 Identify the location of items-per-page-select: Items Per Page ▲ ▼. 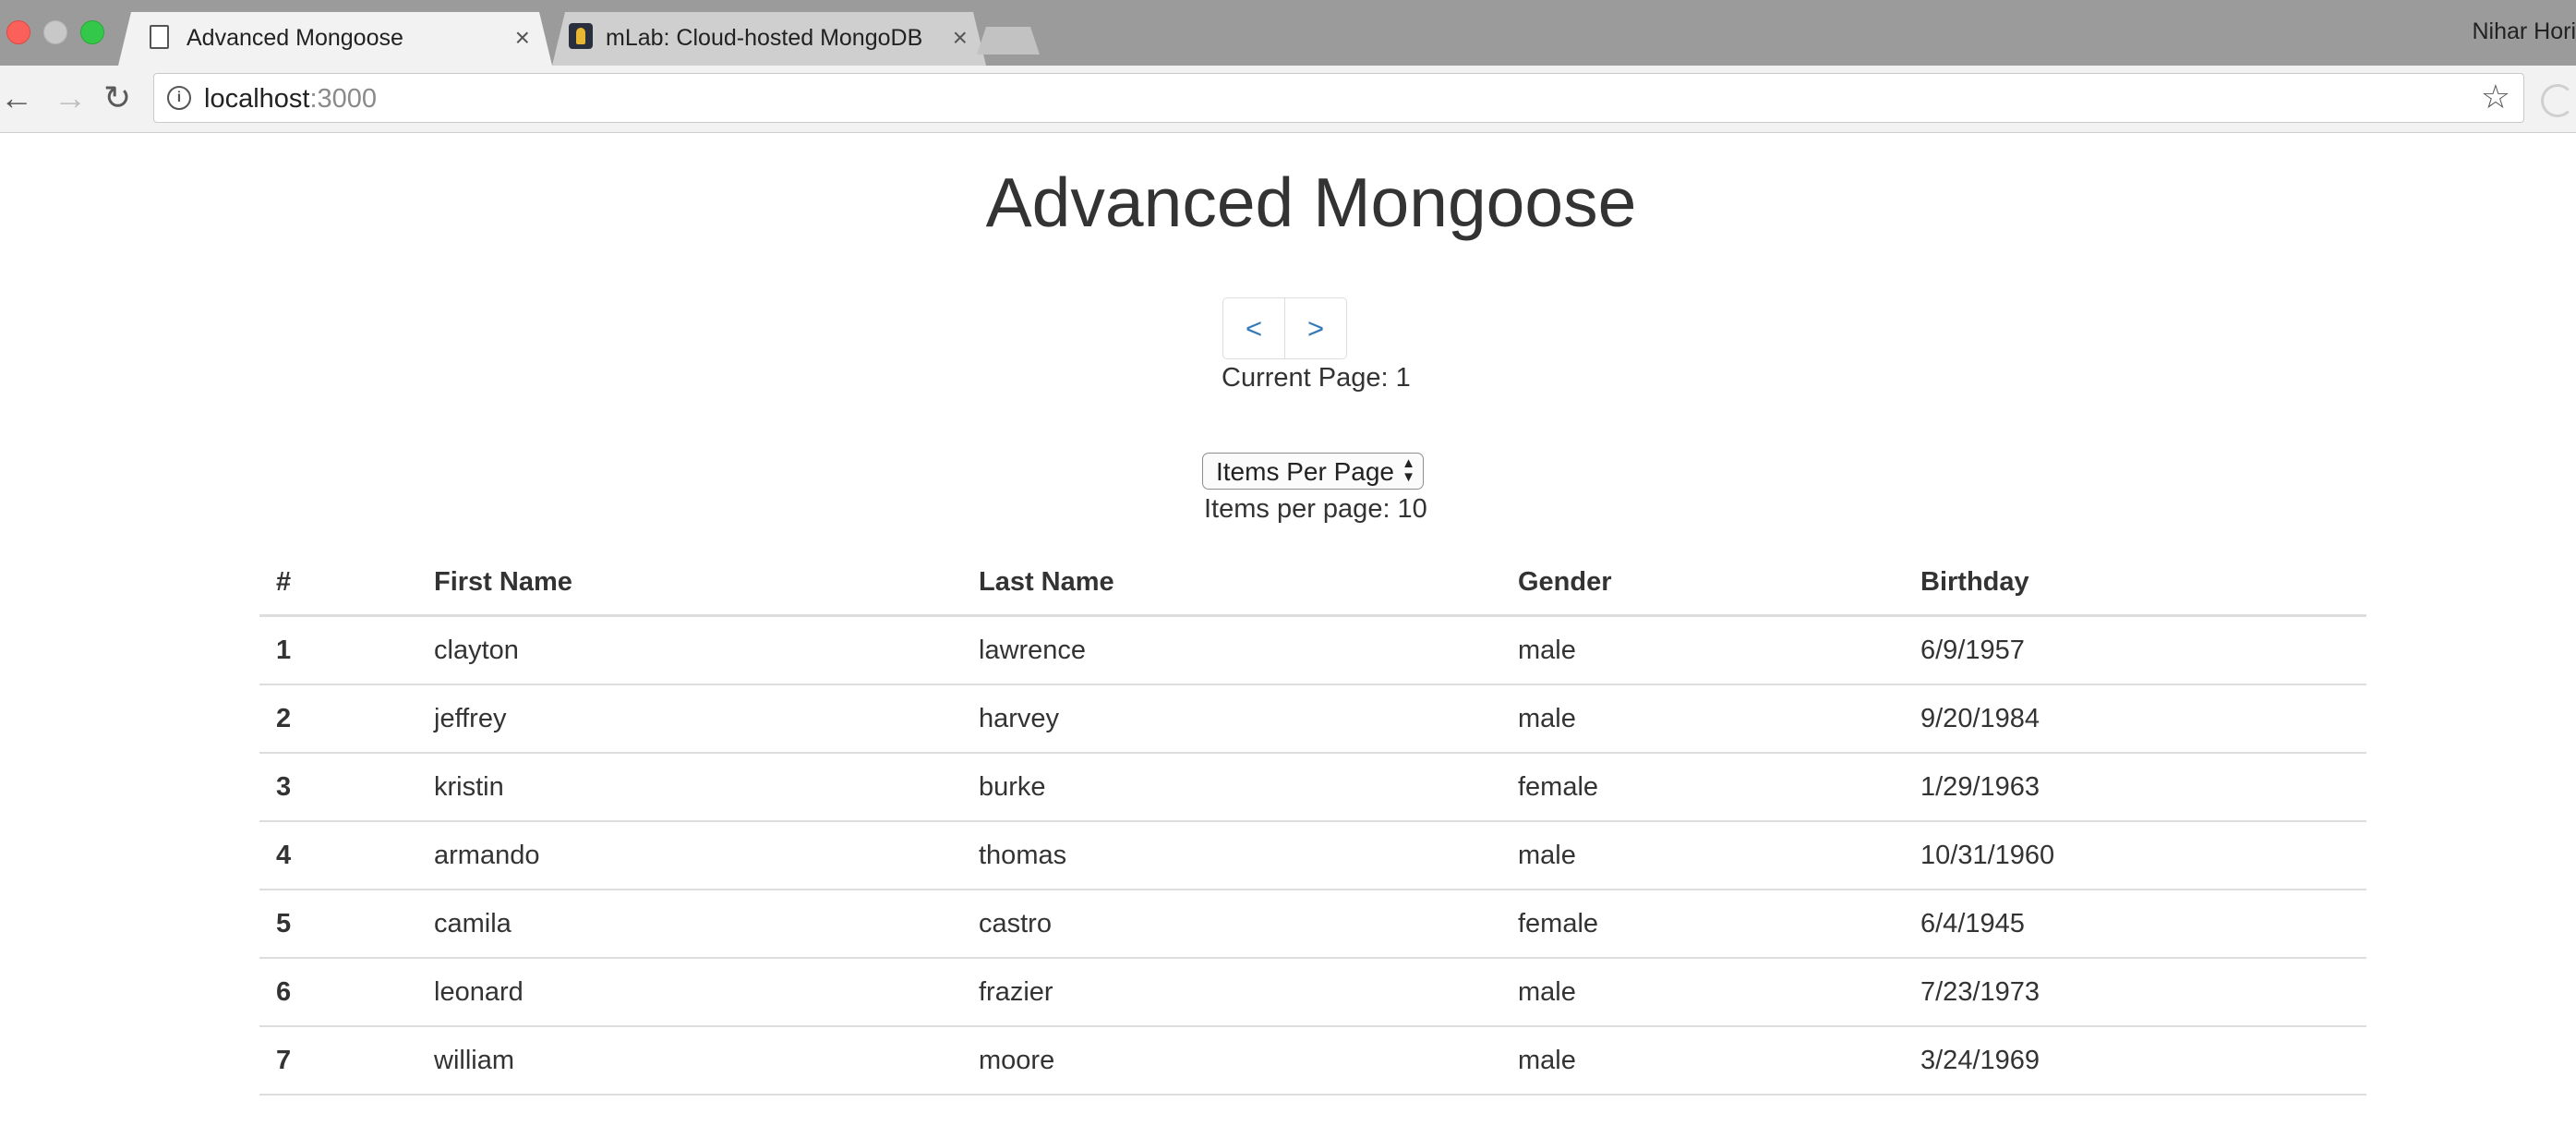
(1313, 471).